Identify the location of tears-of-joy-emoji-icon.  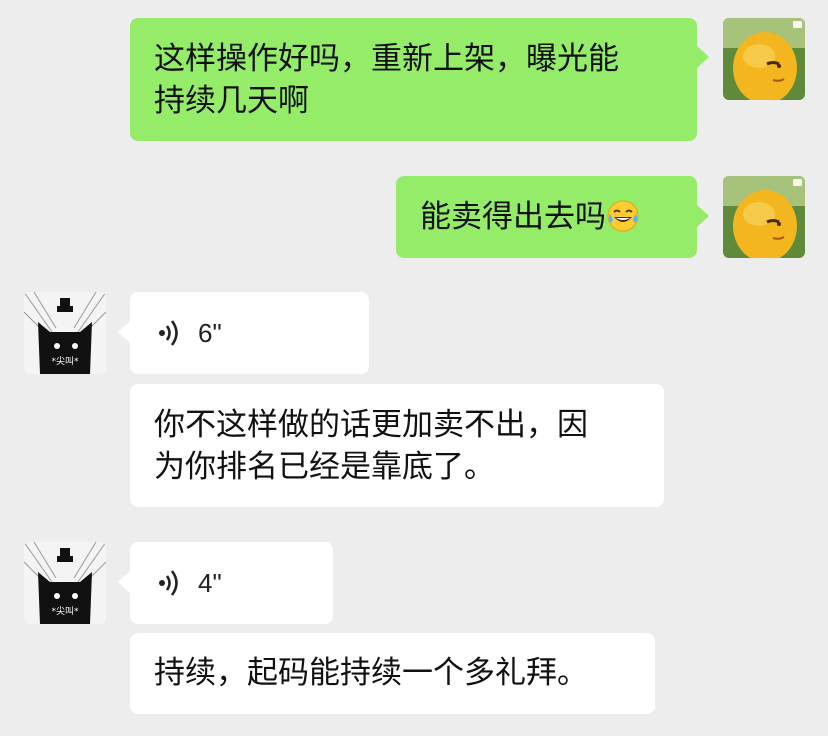
(623, 221).